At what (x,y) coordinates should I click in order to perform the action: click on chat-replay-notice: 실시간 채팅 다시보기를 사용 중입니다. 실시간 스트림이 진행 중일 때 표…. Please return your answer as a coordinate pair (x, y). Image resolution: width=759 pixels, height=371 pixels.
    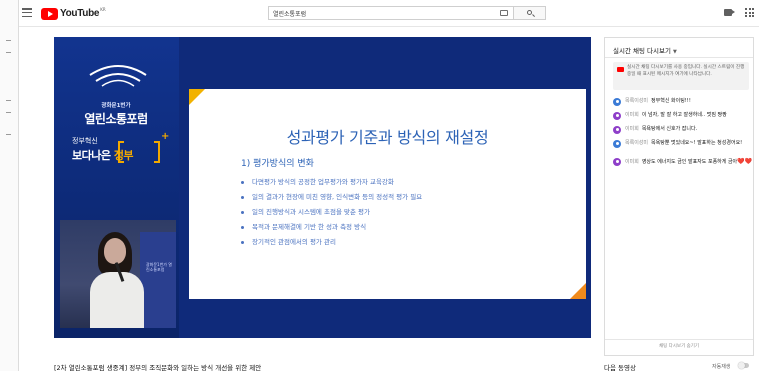
    Looking at the image, I should click on (681, 76).